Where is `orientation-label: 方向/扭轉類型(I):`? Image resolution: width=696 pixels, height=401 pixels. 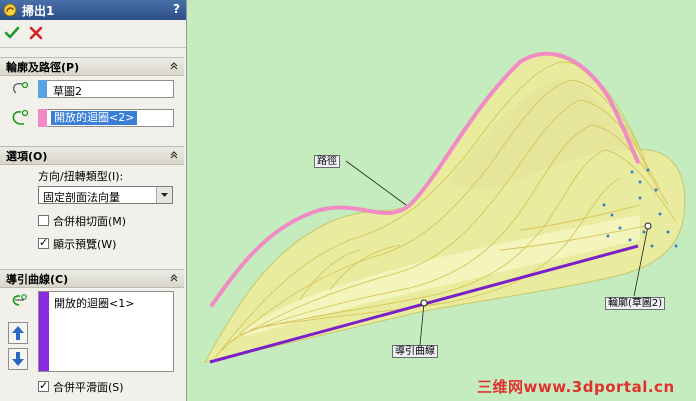
orientation-label: 方向/扭轉類型(I): is located at coordinates (81, 176).